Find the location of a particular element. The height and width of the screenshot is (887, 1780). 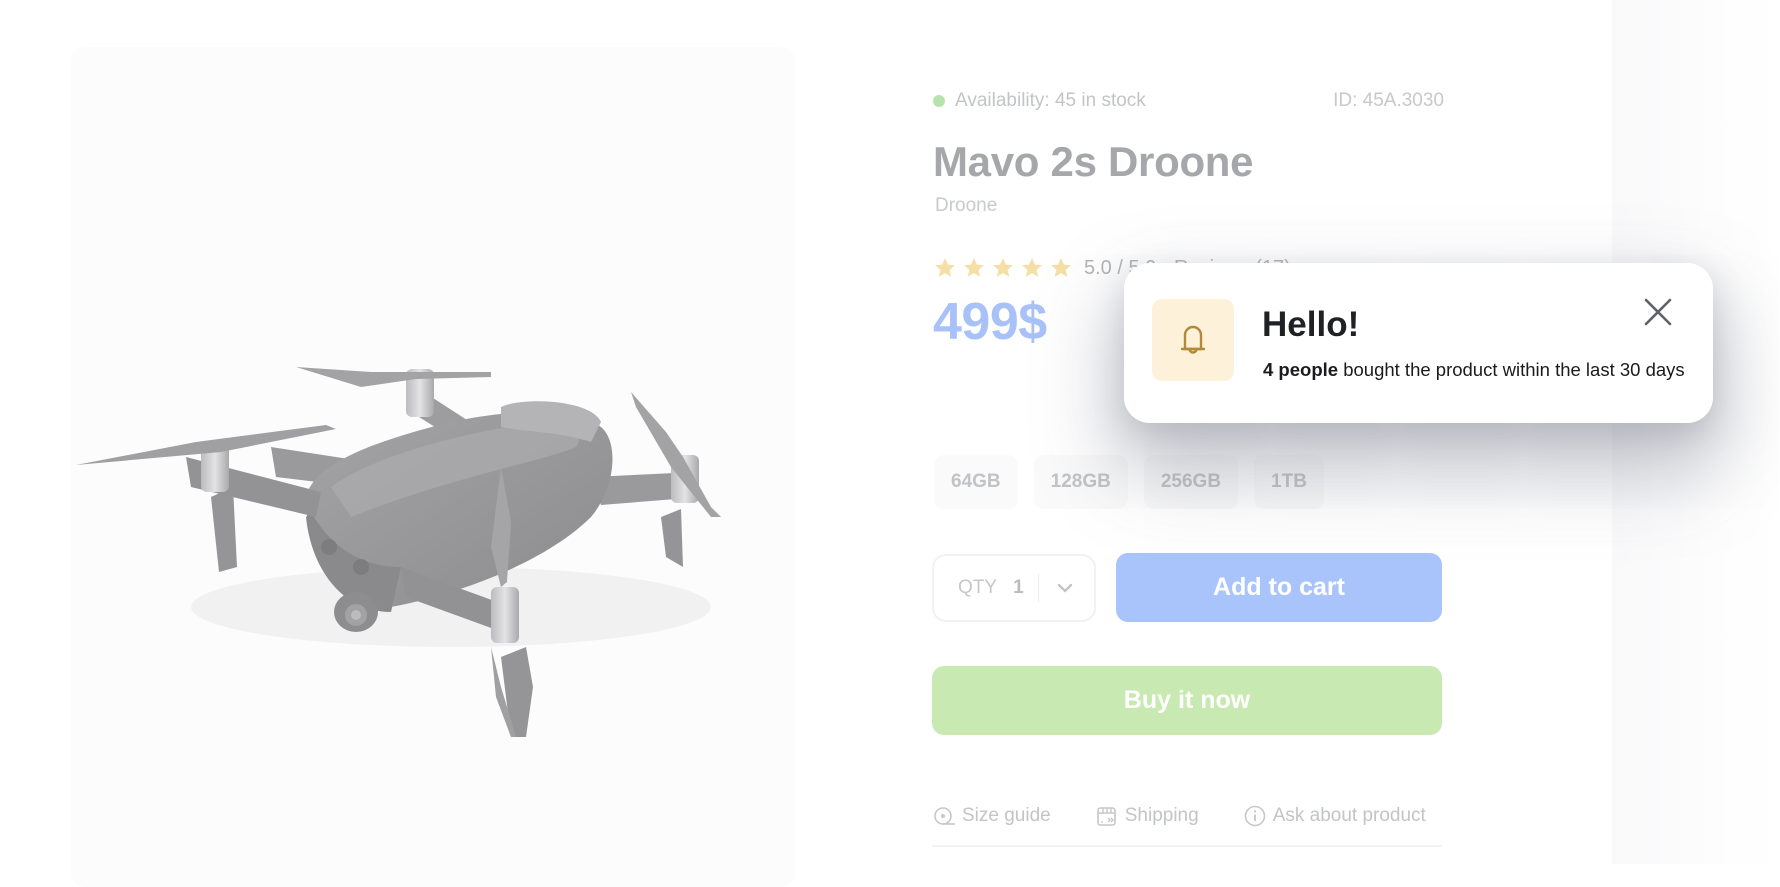

tape-measure-icon is located at coordinates (944, 816).